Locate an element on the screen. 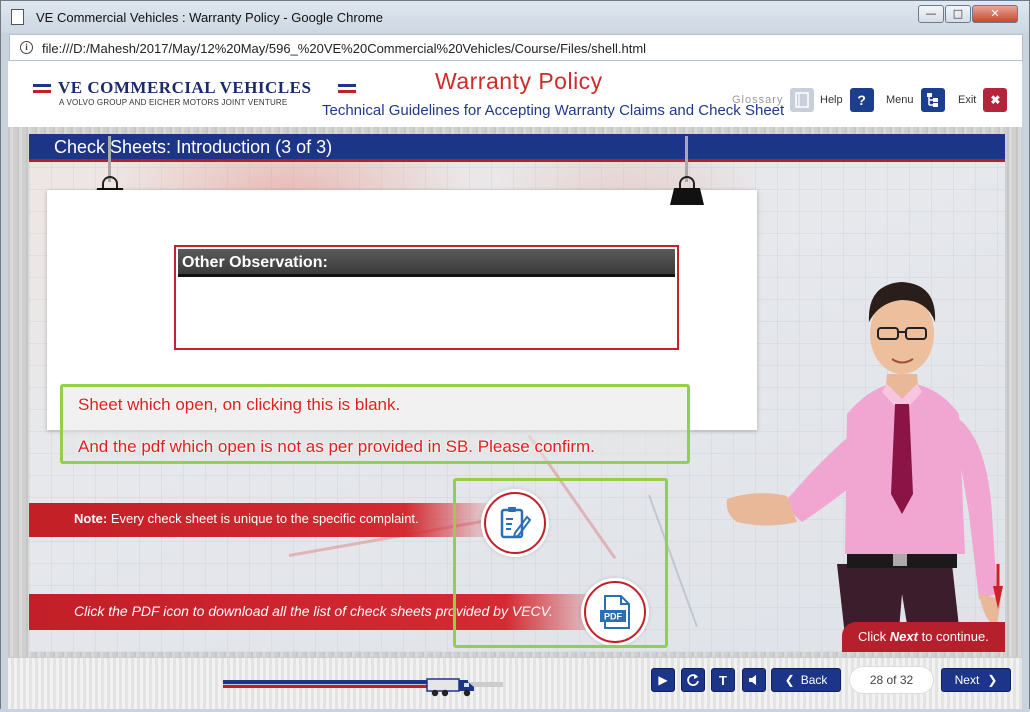 This screenshot has width=1030, height=712. truck-icon is located at coordinates (450, 687).